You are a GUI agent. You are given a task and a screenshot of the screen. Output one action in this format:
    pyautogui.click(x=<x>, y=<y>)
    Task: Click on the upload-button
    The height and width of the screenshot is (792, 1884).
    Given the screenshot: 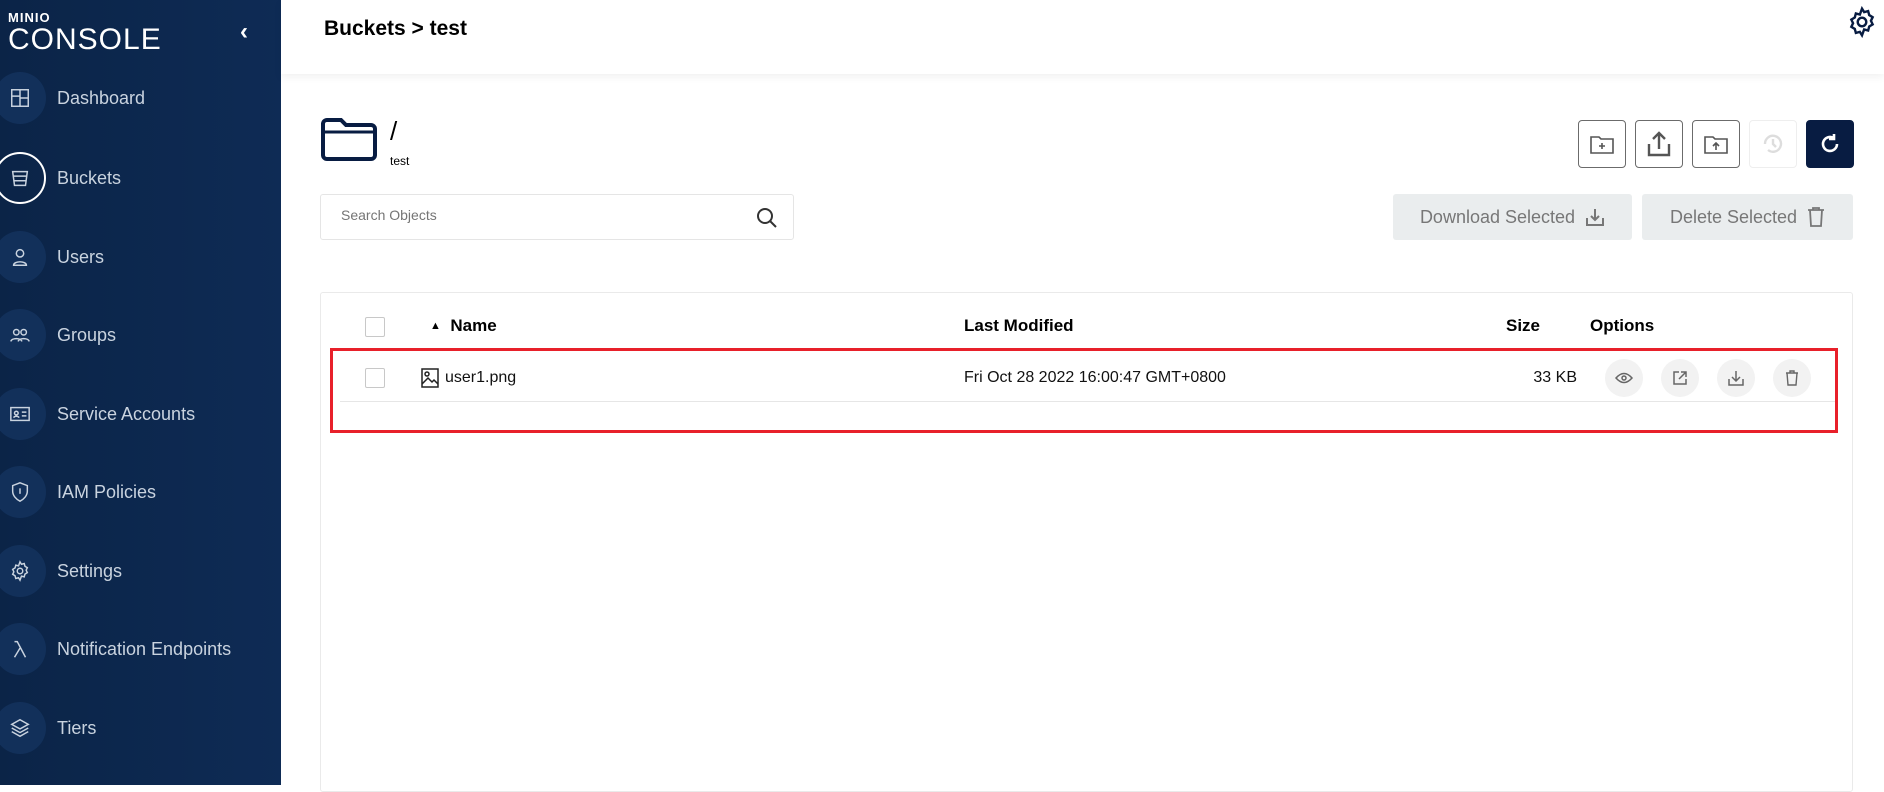 What is the action you would take?
    pyautogui.click(x=1659, y=144)
    